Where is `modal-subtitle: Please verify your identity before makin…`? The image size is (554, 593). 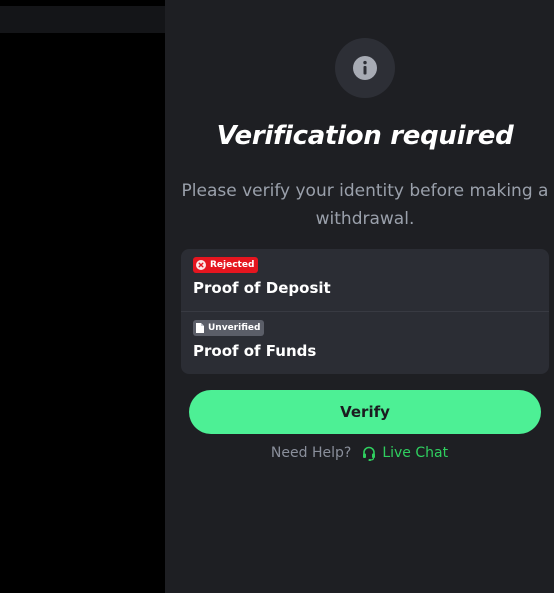 modal-subtitle: Please verify your identity before makin… is located at coordinates (365, 205).